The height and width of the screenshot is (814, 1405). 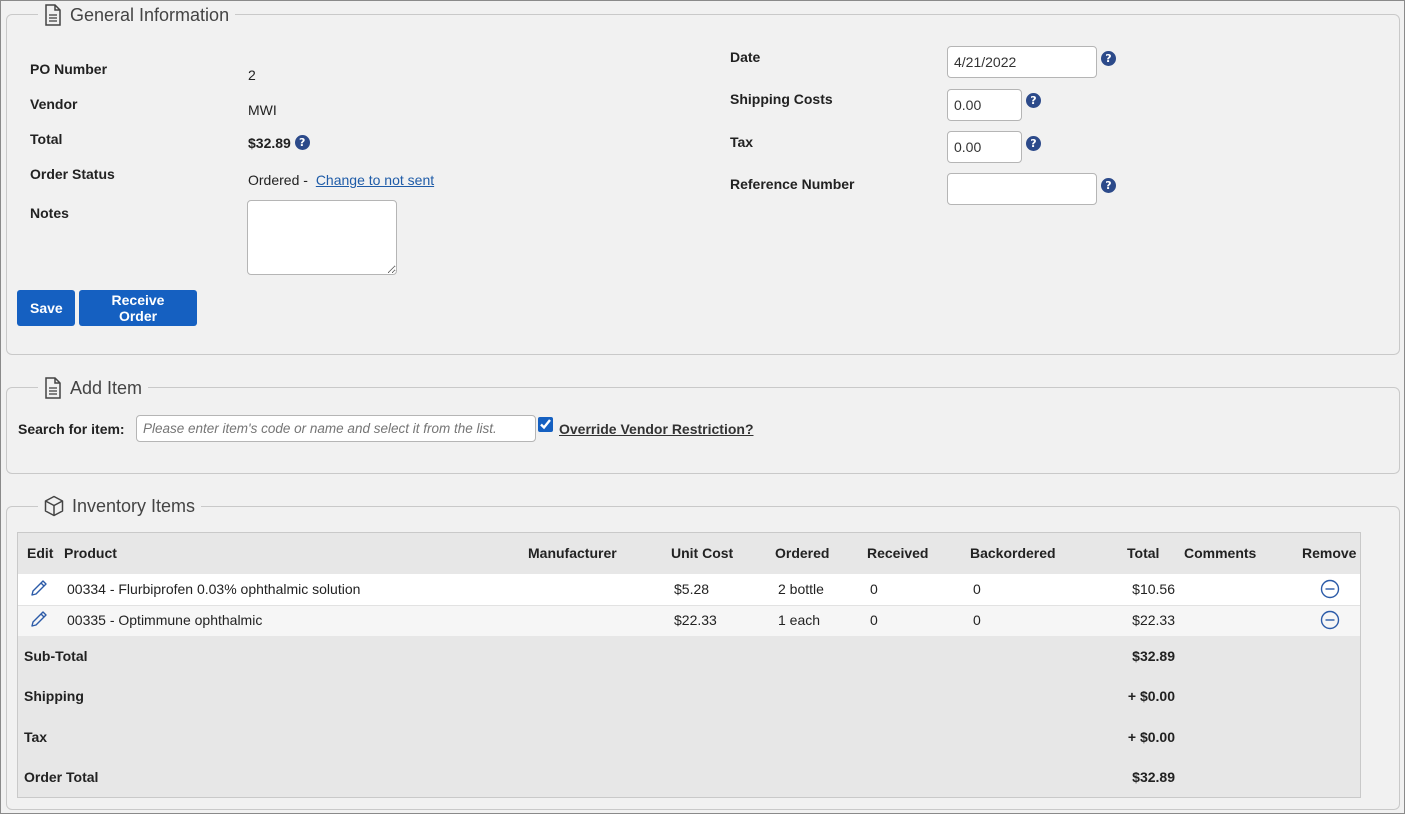 What do you see at coordinates (46, 308) in the screenshot?
I see `save-button: Save` at bounding box center [46, 308].